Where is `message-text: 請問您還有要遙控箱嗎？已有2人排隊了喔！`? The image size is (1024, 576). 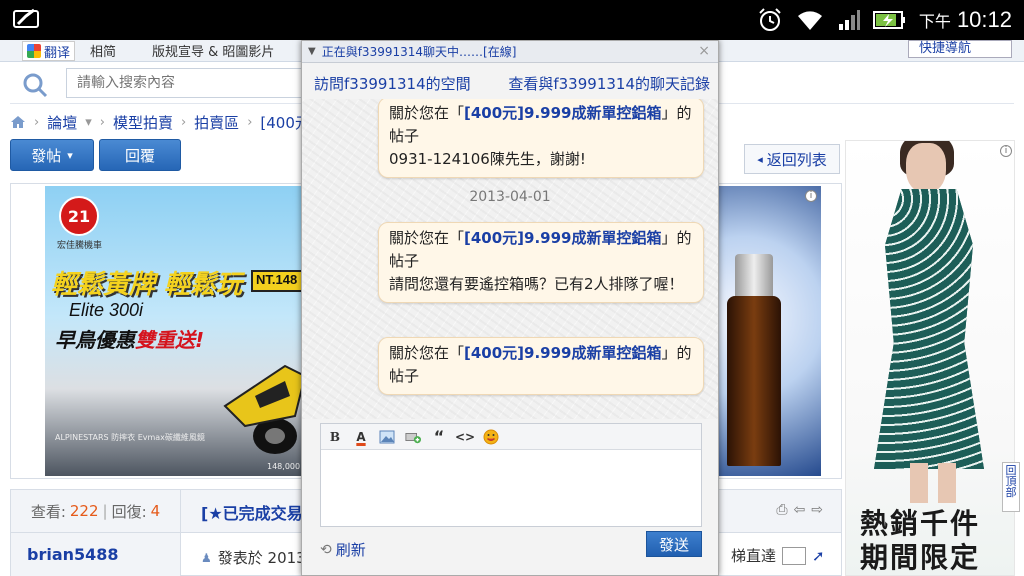 message-text: 請問您還有要遙控箱嗎？已有2人排隊了喔！ is located at coordinates (536, 284).